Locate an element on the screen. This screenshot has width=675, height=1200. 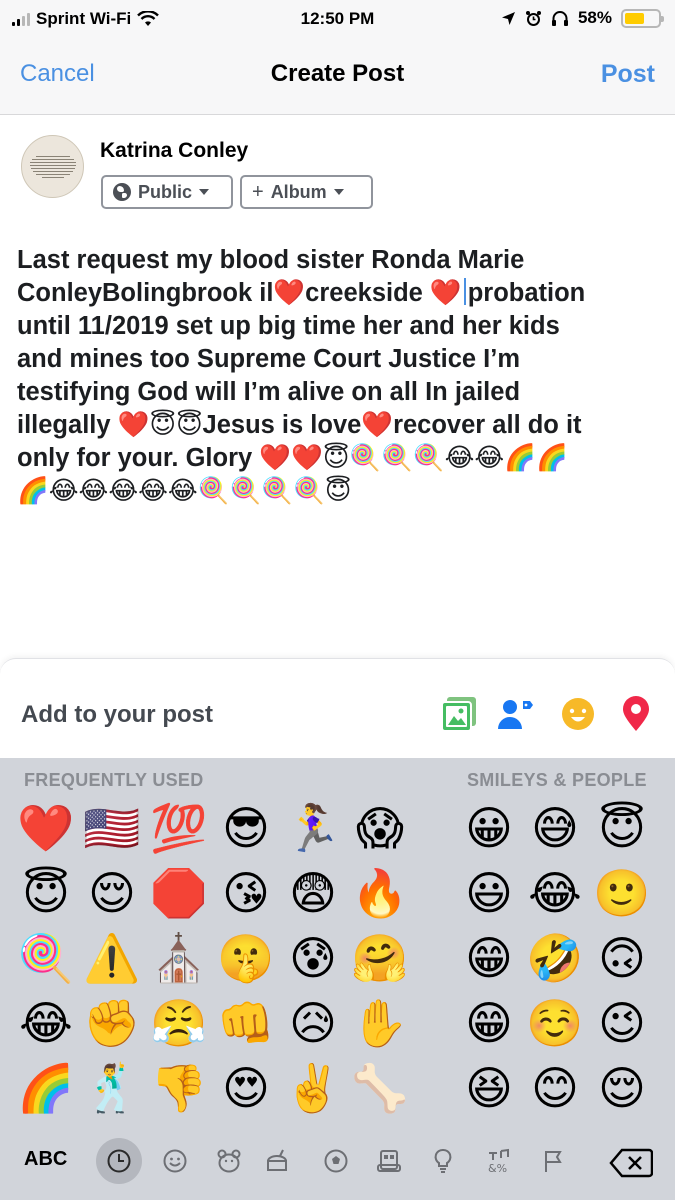
smiley-category-icon is located at coordinates (175, 1161).